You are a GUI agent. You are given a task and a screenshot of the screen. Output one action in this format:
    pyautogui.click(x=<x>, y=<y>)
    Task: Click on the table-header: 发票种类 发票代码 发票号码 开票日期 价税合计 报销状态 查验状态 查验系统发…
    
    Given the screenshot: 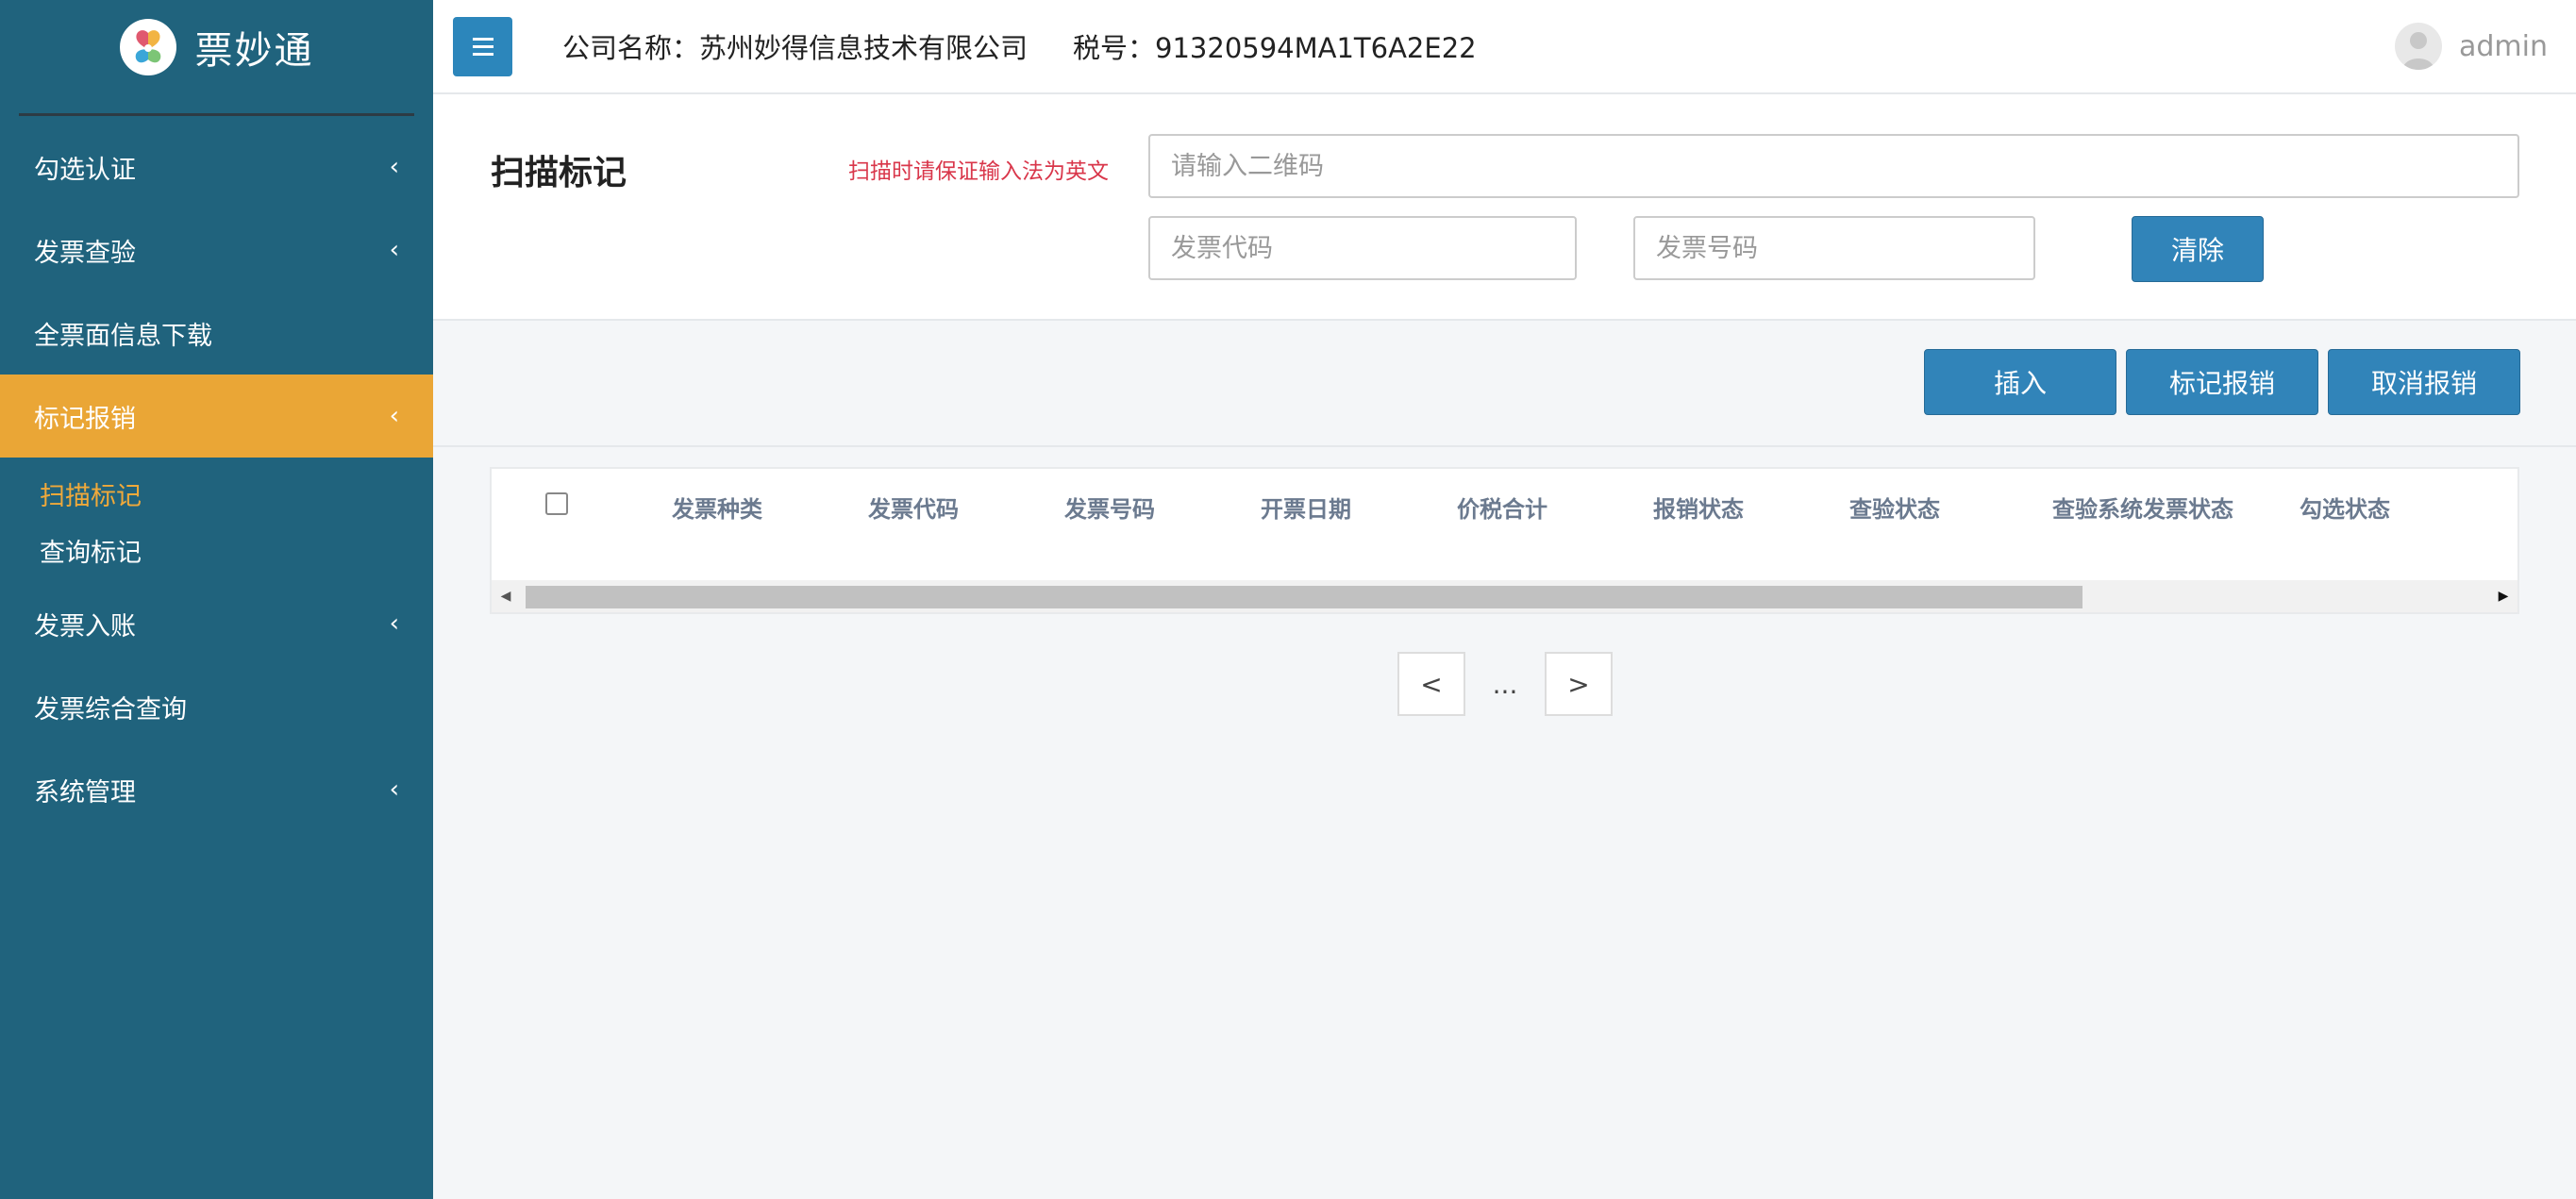 What is the action you would take?
    pyautogui.click(x=1504, y=506)
    